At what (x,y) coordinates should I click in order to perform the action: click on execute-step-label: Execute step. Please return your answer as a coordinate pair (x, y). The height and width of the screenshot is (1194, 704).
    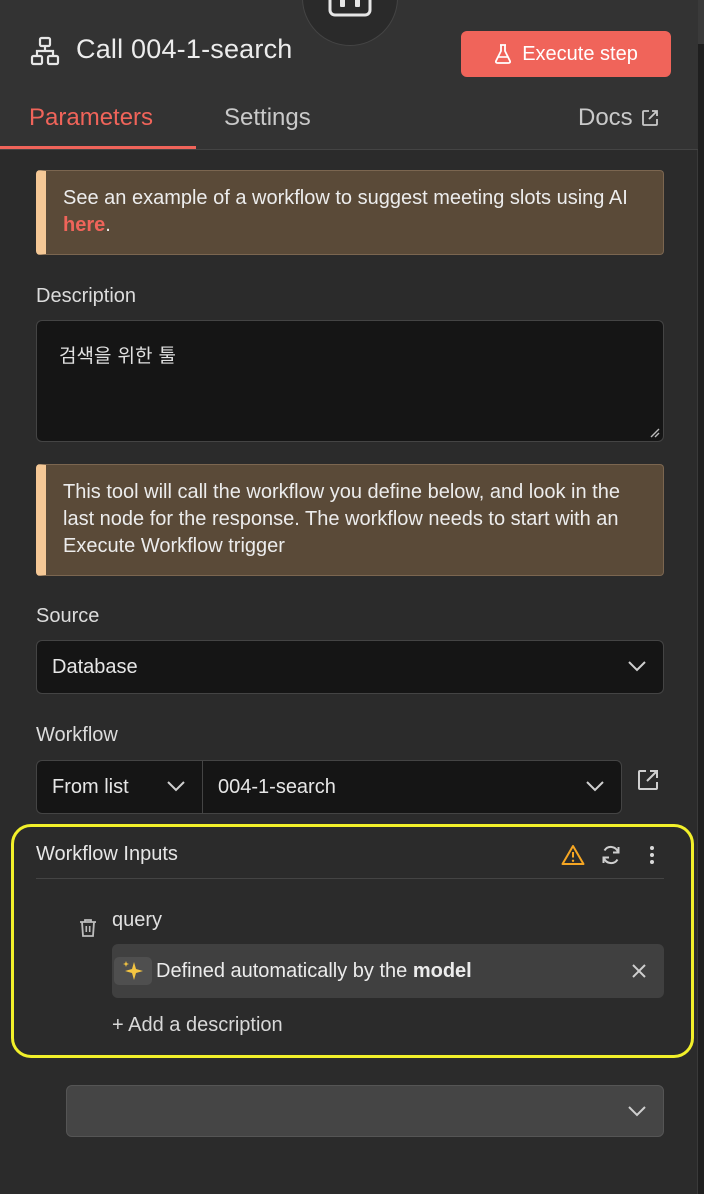
    Looking at the image, I should click on (580, 53).